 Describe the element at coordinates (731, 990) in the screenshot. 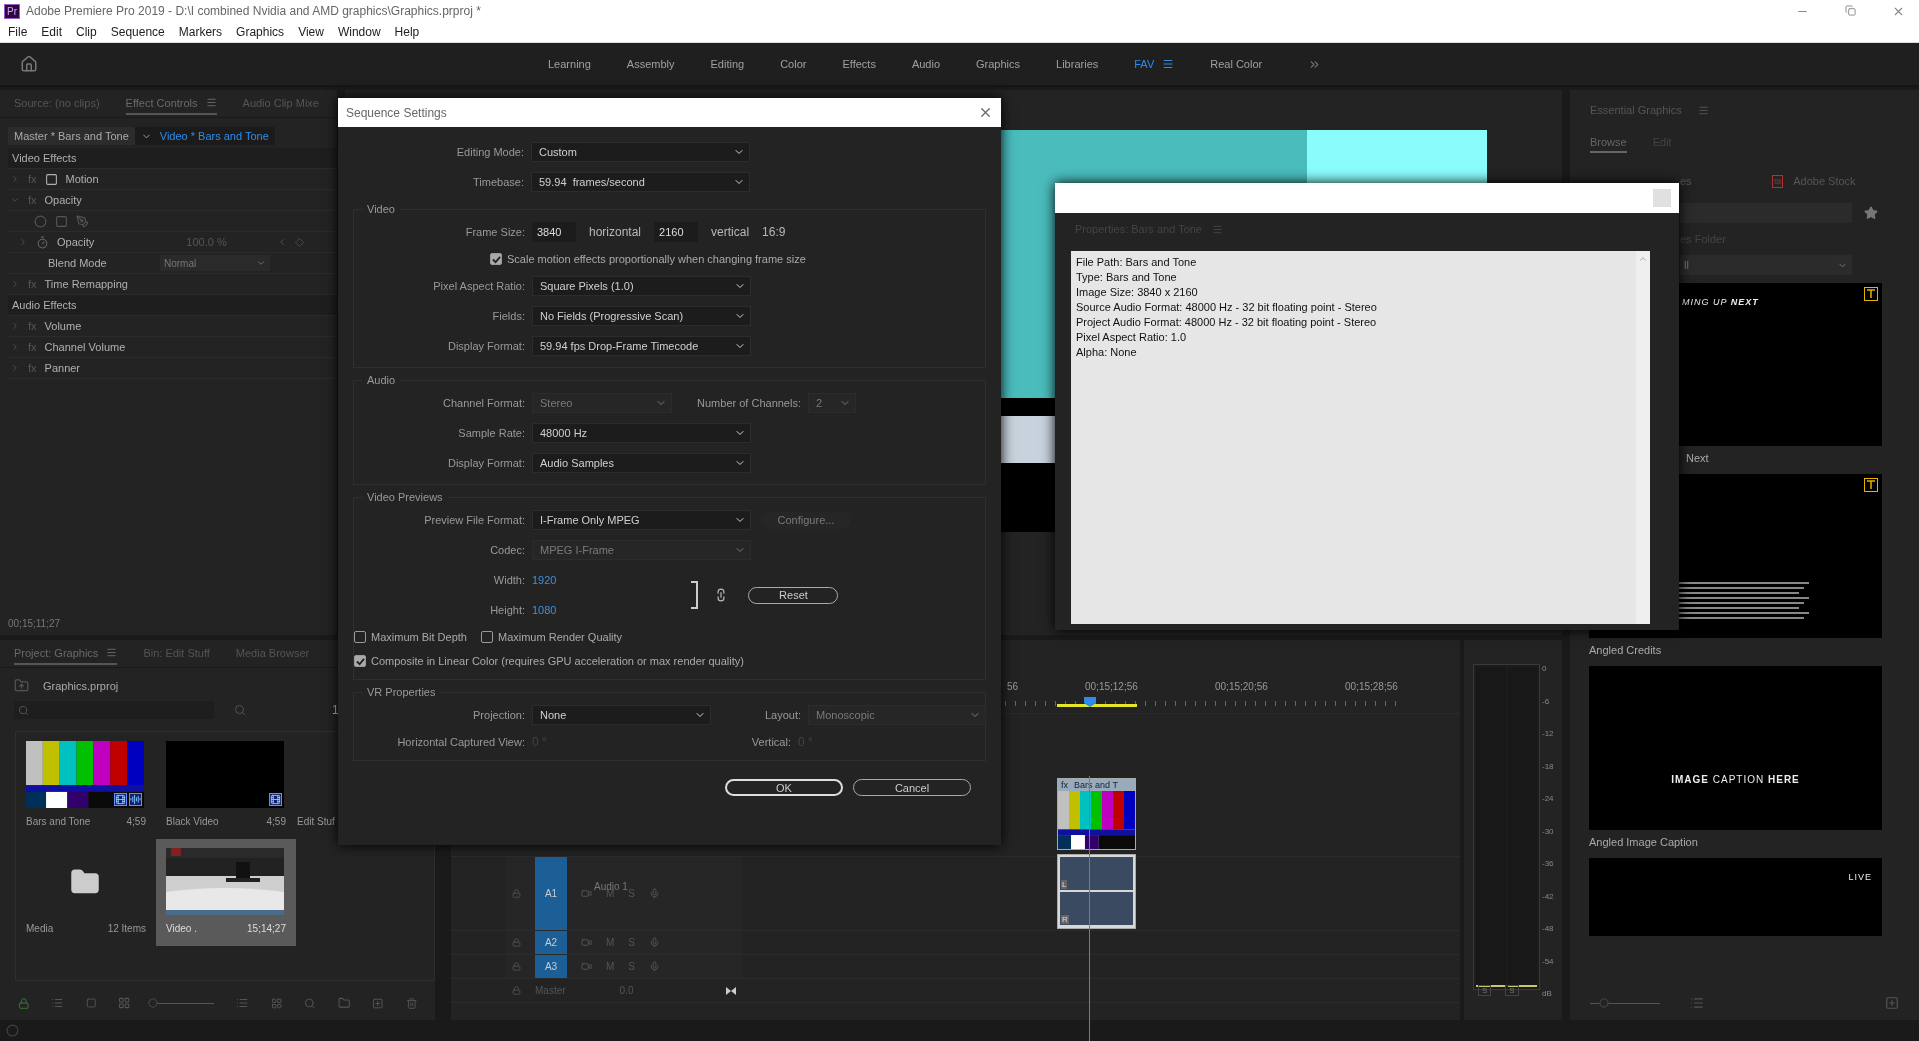

I see `collapse-icon` at that location.